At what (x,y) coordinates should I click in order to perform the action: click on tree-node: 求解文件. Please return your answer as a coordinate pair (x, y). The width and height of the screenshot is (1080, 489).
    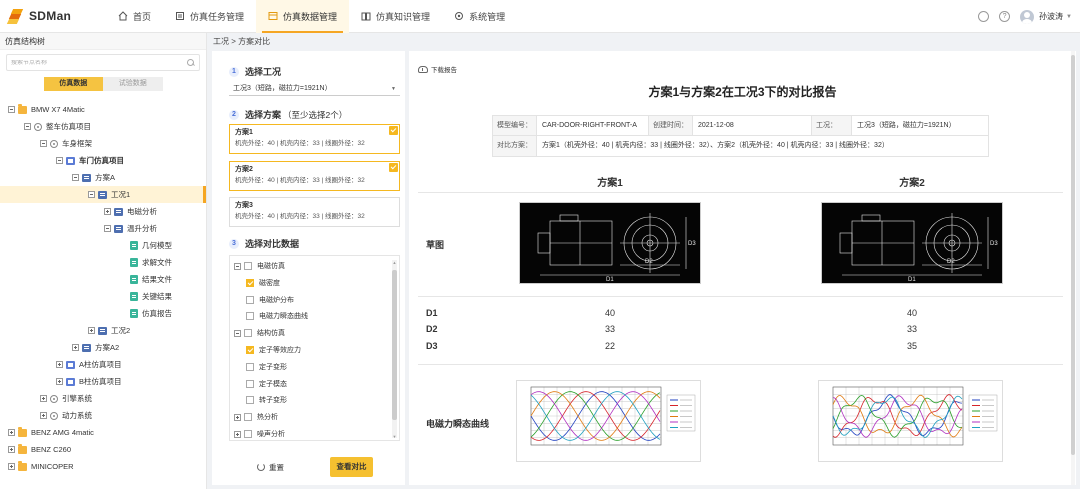
    Looking at the image, I should click on (103, 262).